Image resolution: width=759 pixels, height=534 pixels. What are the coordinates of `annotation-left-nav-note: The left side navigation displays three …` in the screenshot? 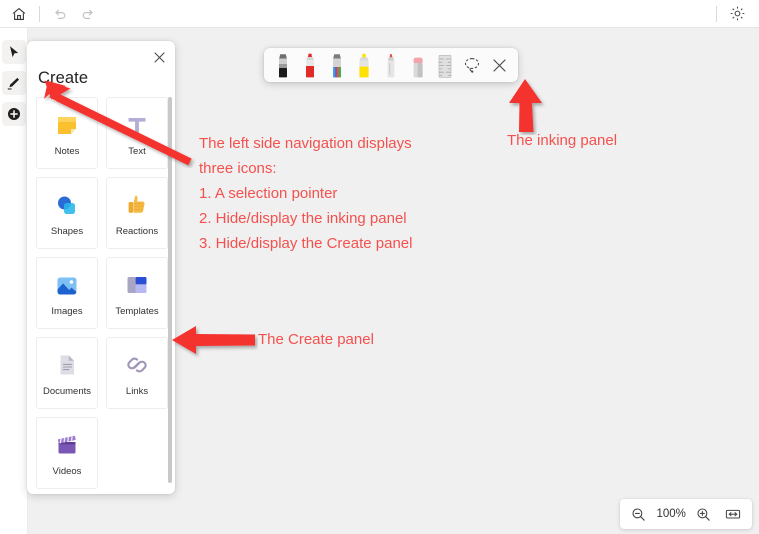 It's located at (306, 193).